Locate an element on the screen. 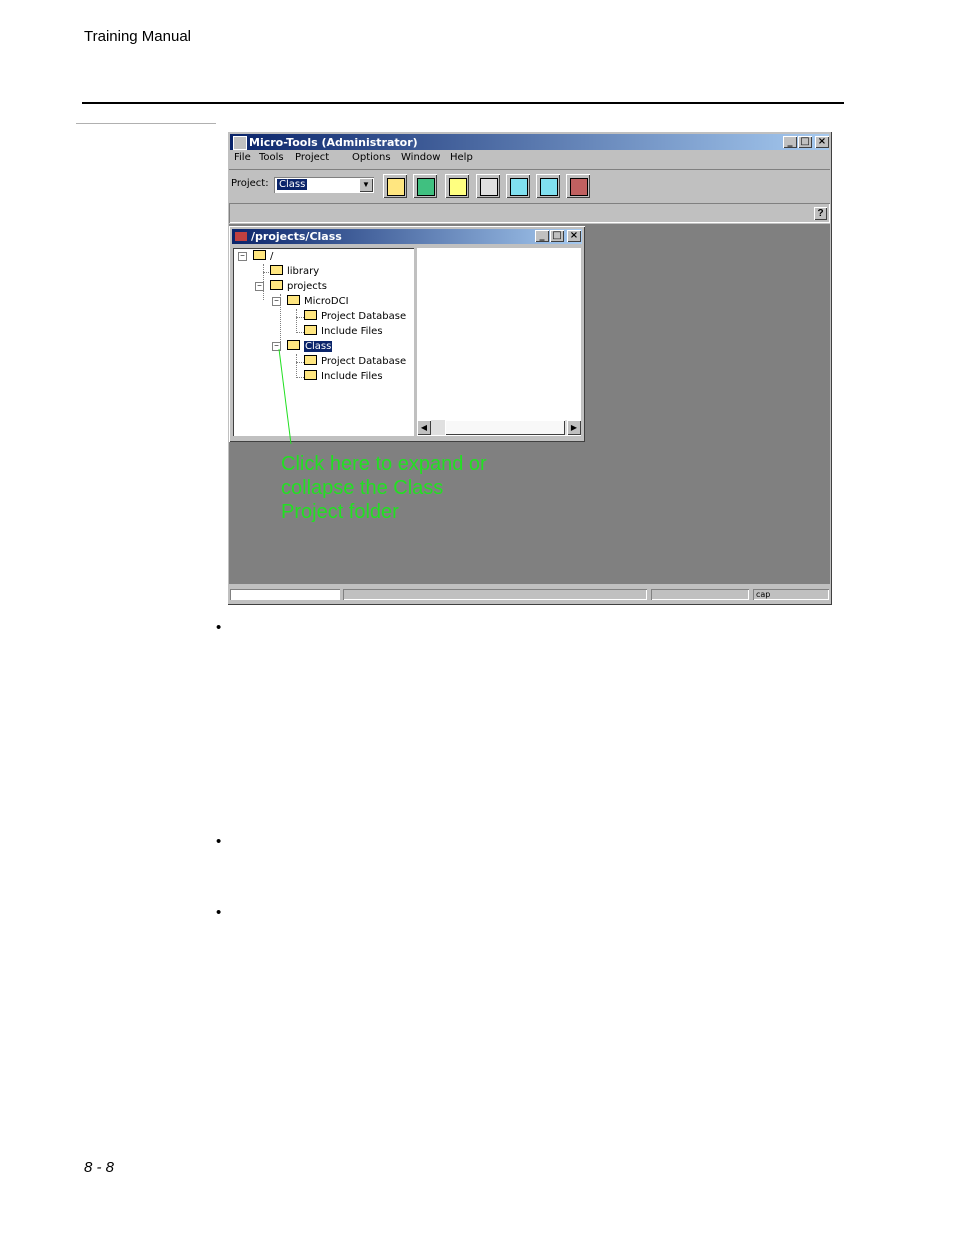 The height and width of the screenshot is (1235, 954). page-number: 8 - 8 is located at coordinates (99, 1167).